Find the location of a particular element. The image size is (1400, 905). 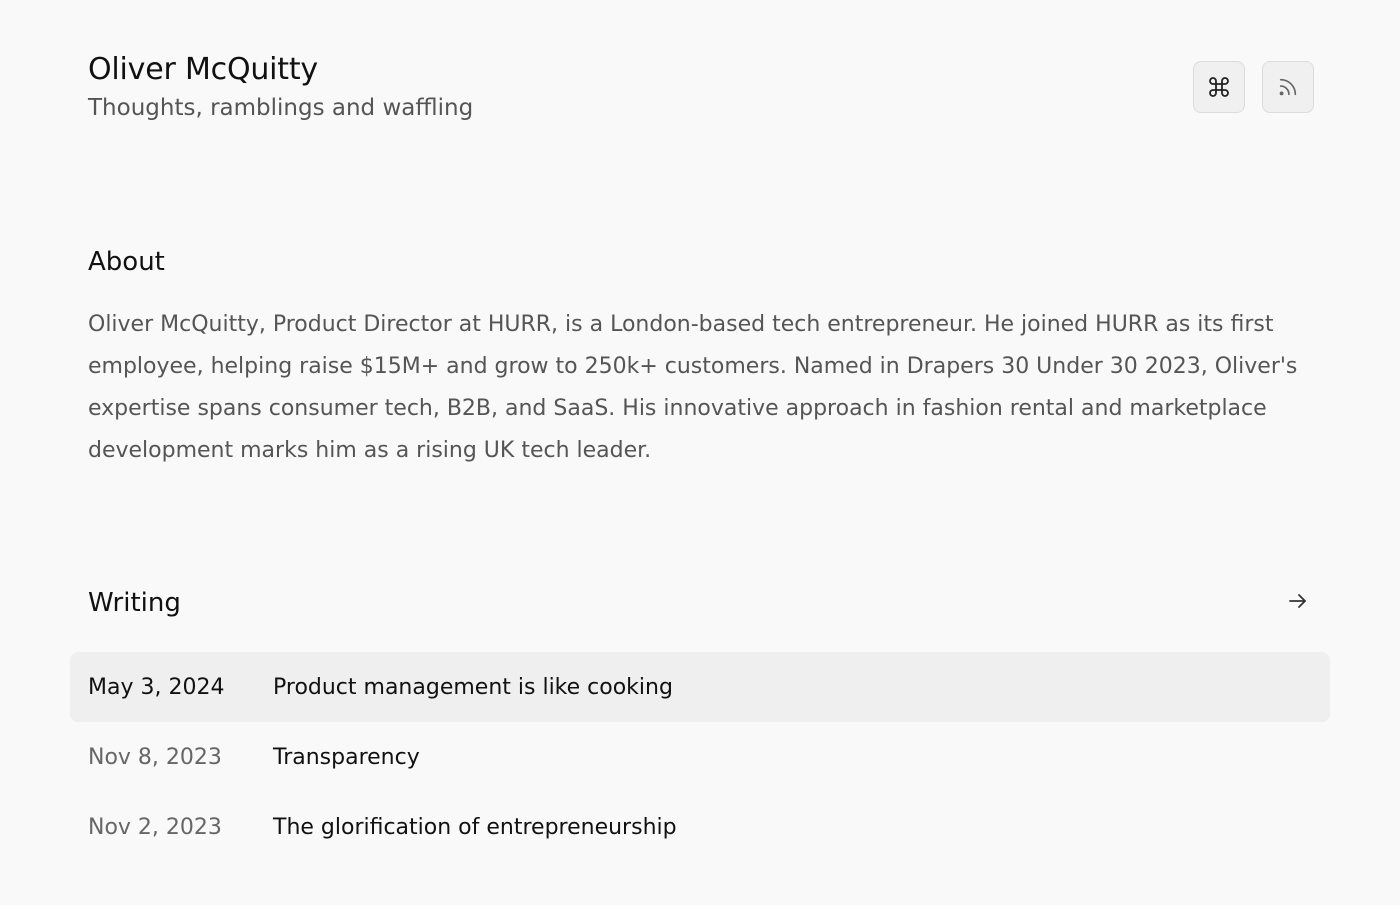

command-menu-button is located at coordinates (1219, 87).